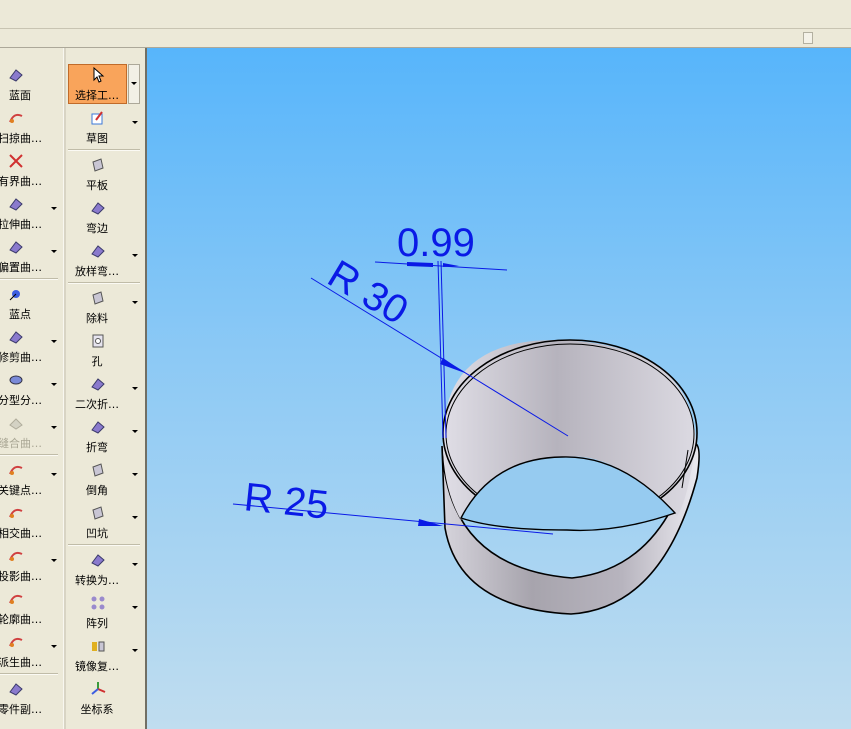 The height and width of the screenshot is (729, 851). Describe the element at coordinates (425, 14) in the screenshot. I see `title-area` at that location.